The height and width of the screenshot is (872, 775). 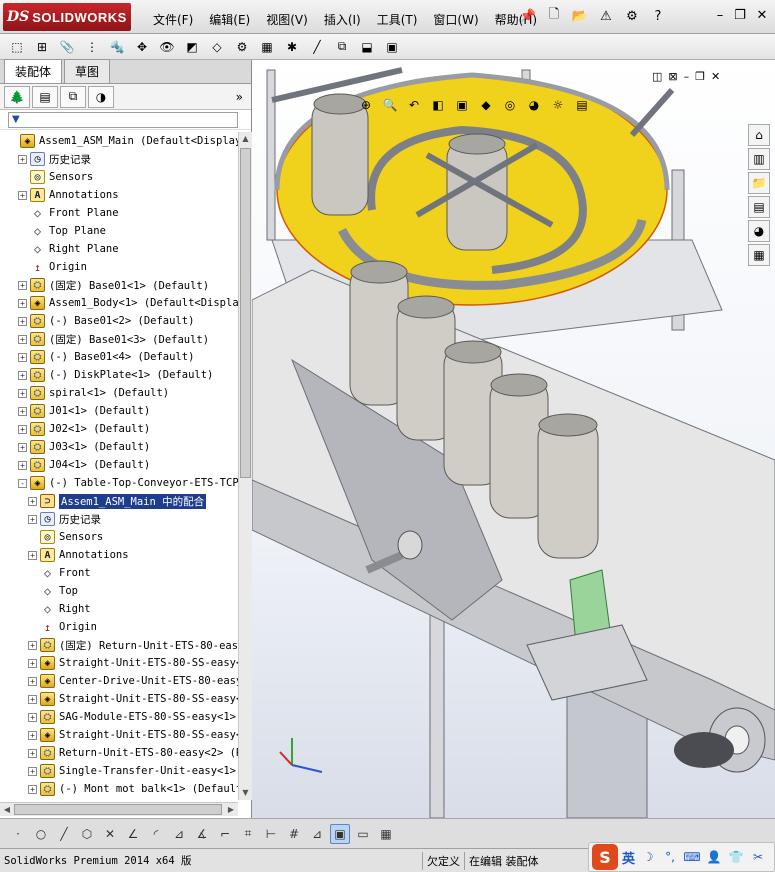 I want to click on tree-item: + ◈ Assem1_Body<1> (Default<Display, so click(x=128, y=303).